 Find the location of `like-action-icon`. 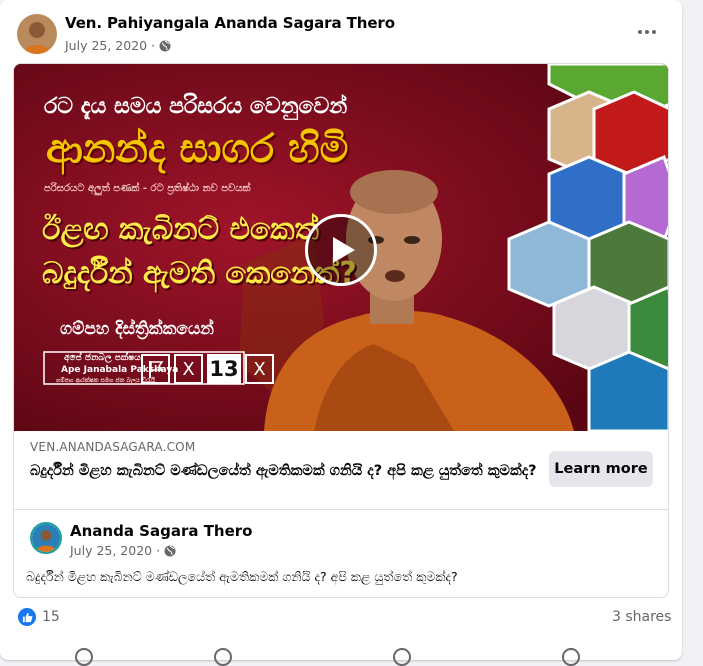

like-action-icon is located at coordinates (84, 657).